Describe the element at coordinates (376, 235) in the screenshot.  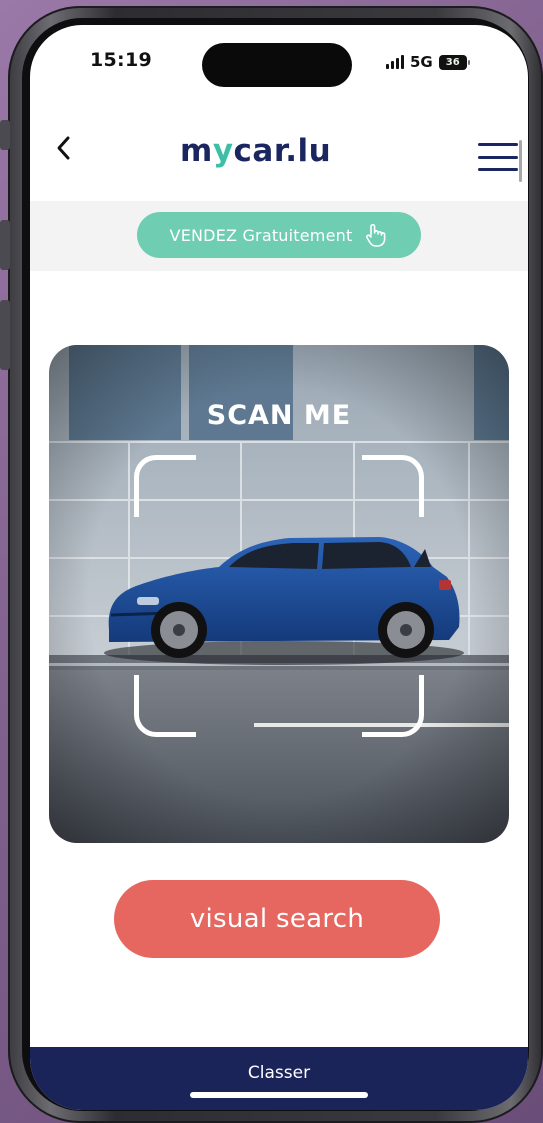
I see `pointing-hand-icon` at that location.